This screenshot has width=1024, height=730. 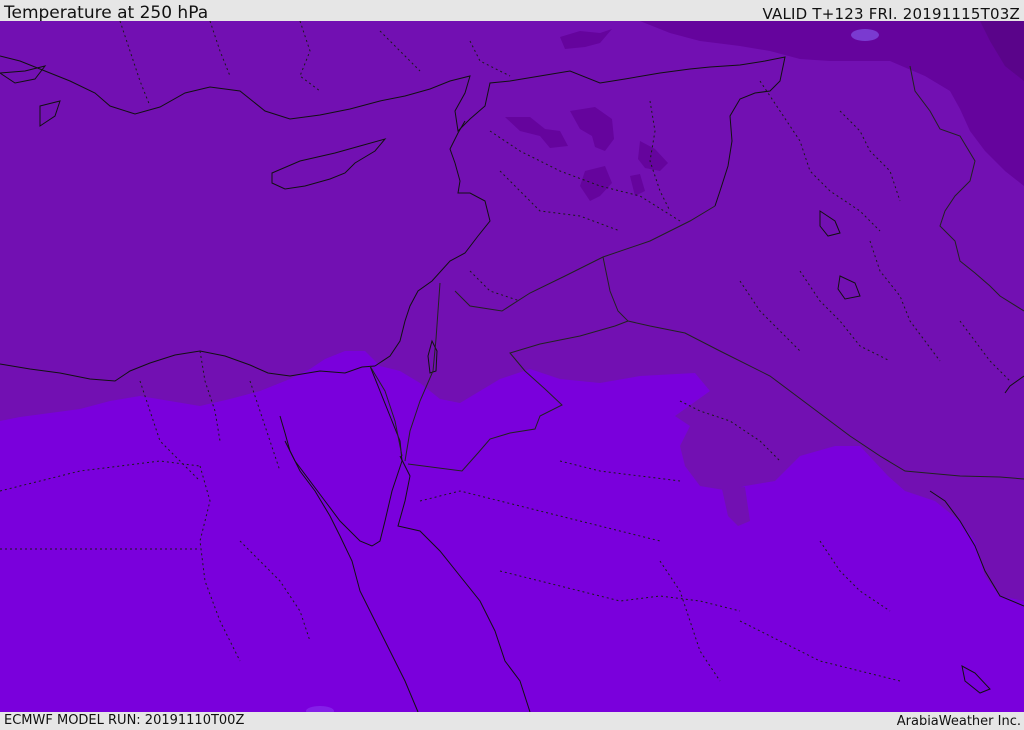 I want to click on cold-patch, so click(x=865, y=35).